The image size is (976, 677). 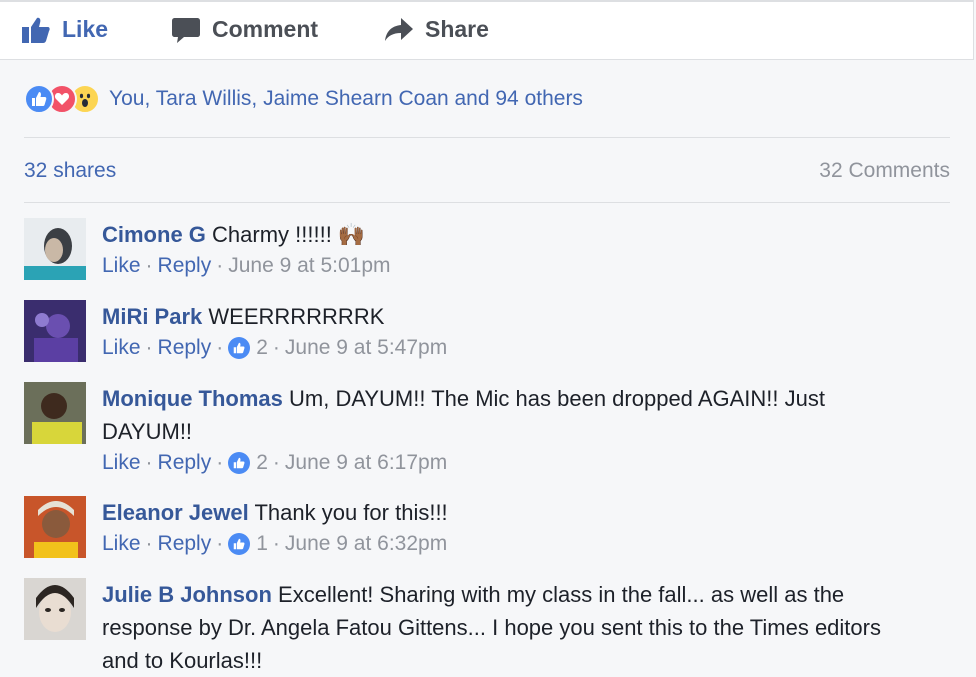 I want to click on comment-button-label: Comment, so click(x=265, y=29).